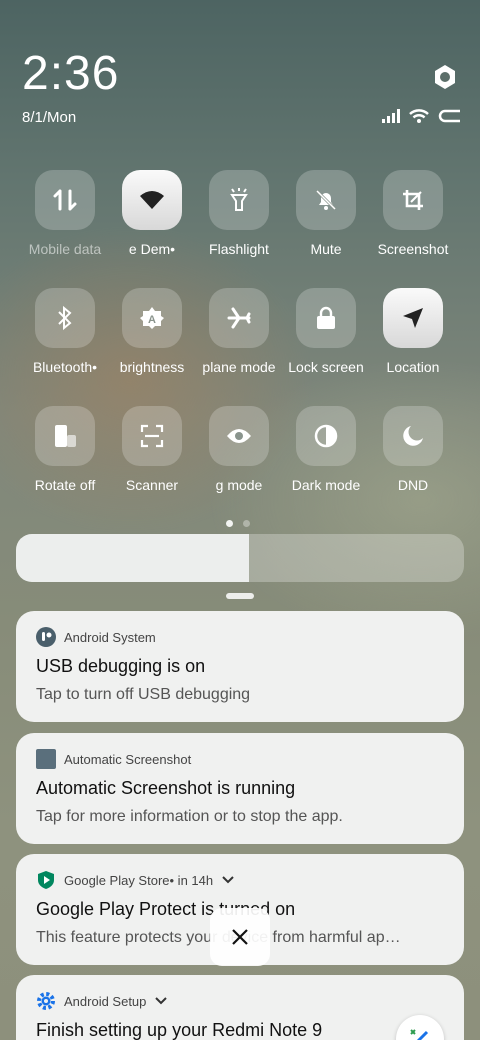  Describe the element at coordinates (413, 249) in the screenshot. I see `tile-label: Screenshot` at that location.